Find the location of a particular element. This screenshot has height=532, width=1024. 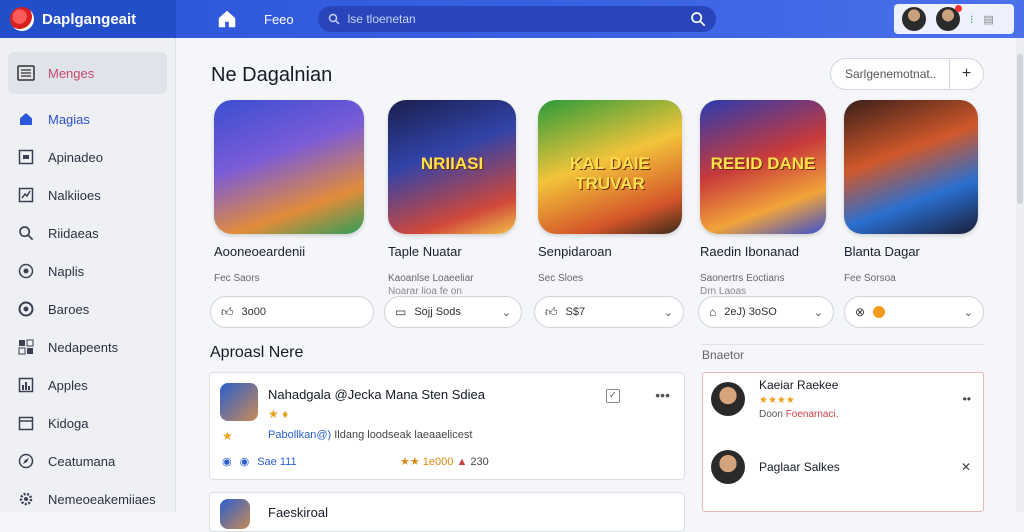

badge-icon is located at coordinates (879, 312).